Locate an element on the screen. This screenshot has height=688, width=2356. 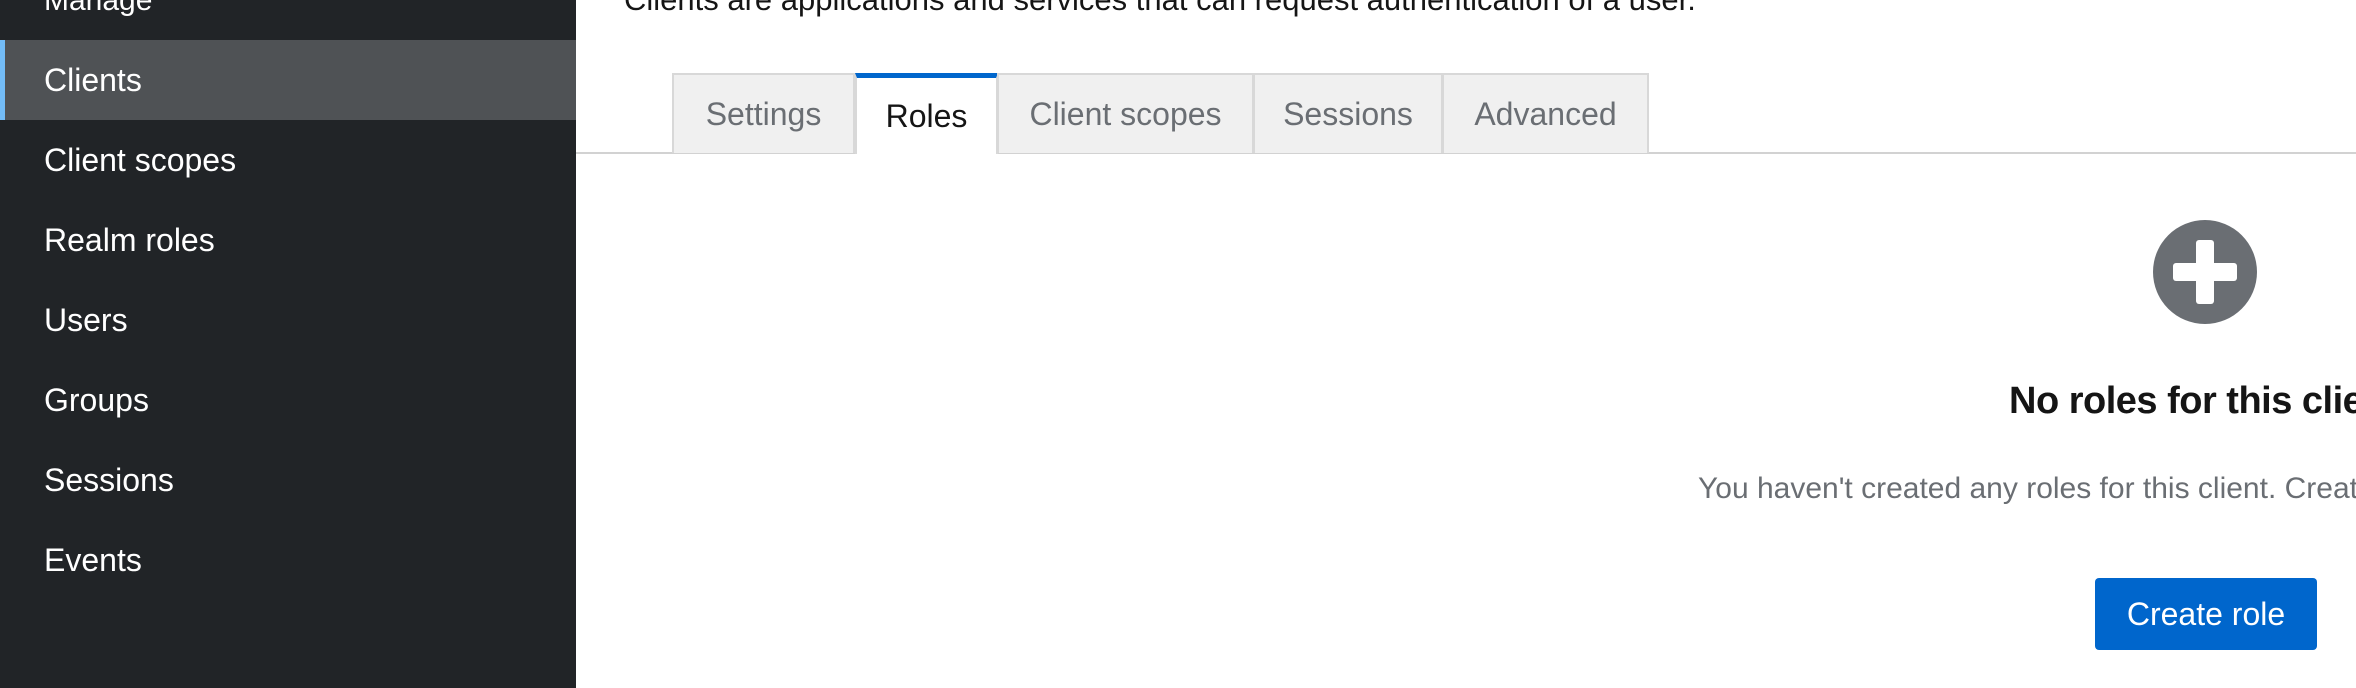
tab-label: Client scopes is located at coordinates (1125, 113).